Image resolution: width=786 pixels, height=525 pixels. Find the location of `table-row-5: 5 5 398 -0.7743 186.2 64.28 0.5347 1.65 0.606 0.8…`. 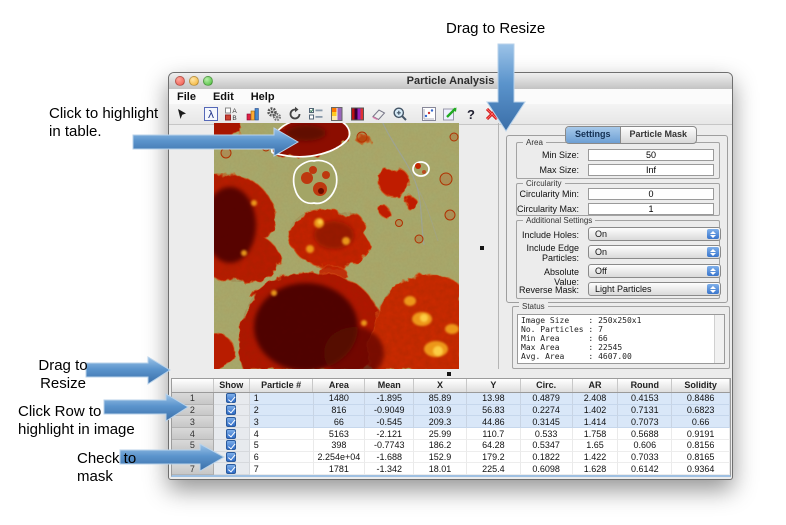

table-row-5: 5 5 398 -0.7743 186.2 64.28 0.5347 1.65 0.606 0.8… is located at coordinates (451, 445).